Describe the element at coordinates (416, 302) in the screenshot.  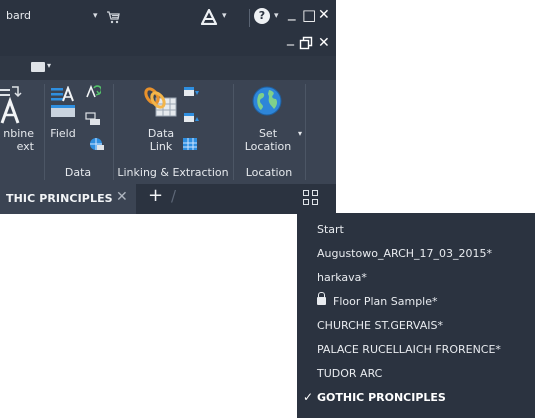
I see `menu-item-floor-plan-sample: Floor Plan Sample*` at that location.